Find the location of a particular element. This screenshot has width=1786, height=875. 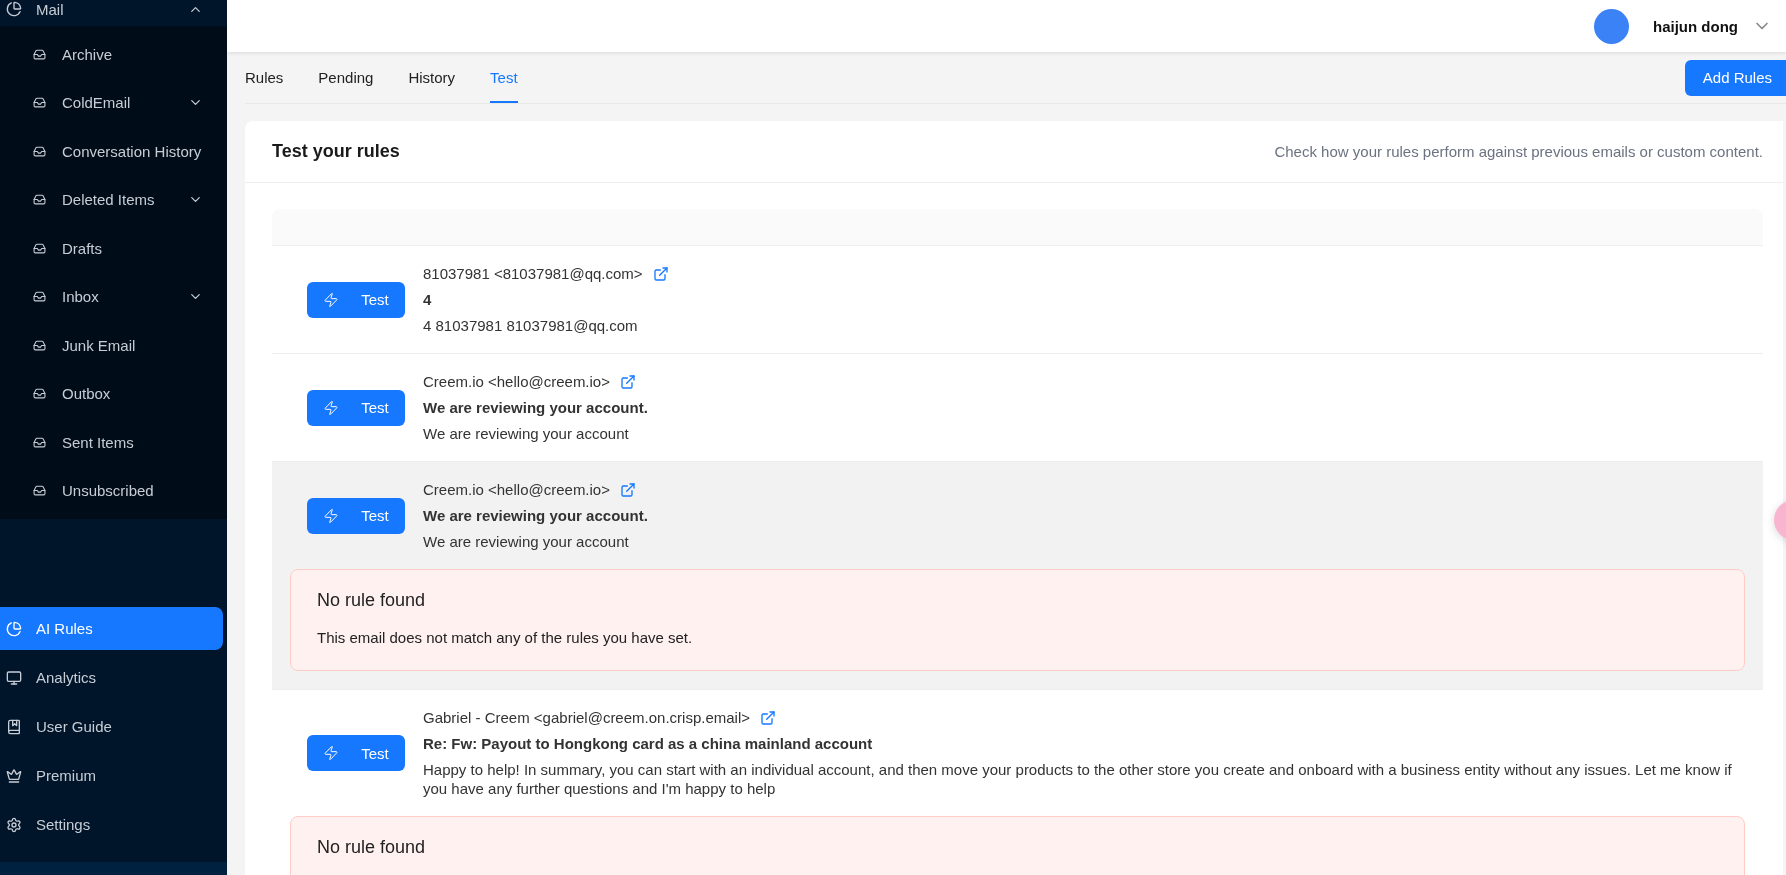

tab: Pending is located at coordinates (346, 77).